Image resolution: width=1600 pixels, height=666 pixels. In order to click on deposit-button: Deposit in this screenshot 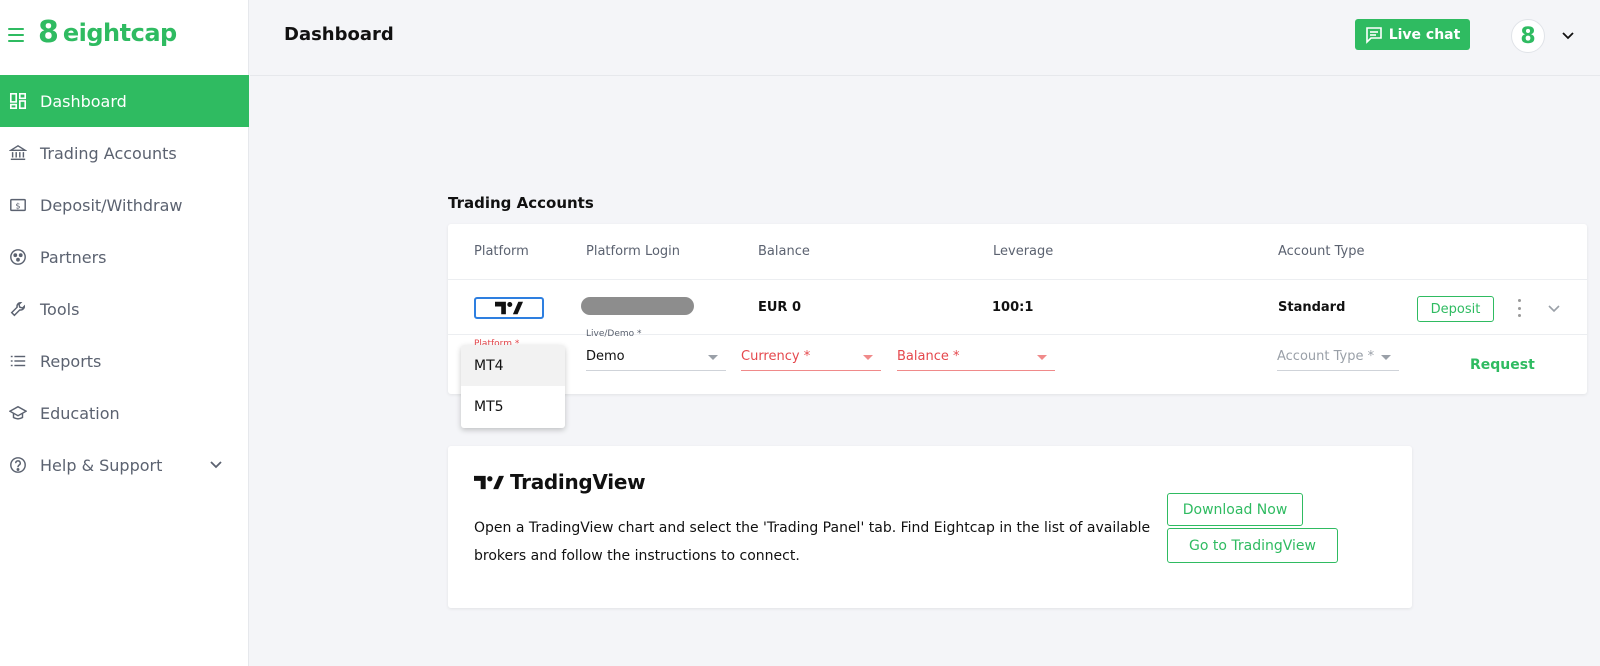, I will do `click(1455, 309)`.